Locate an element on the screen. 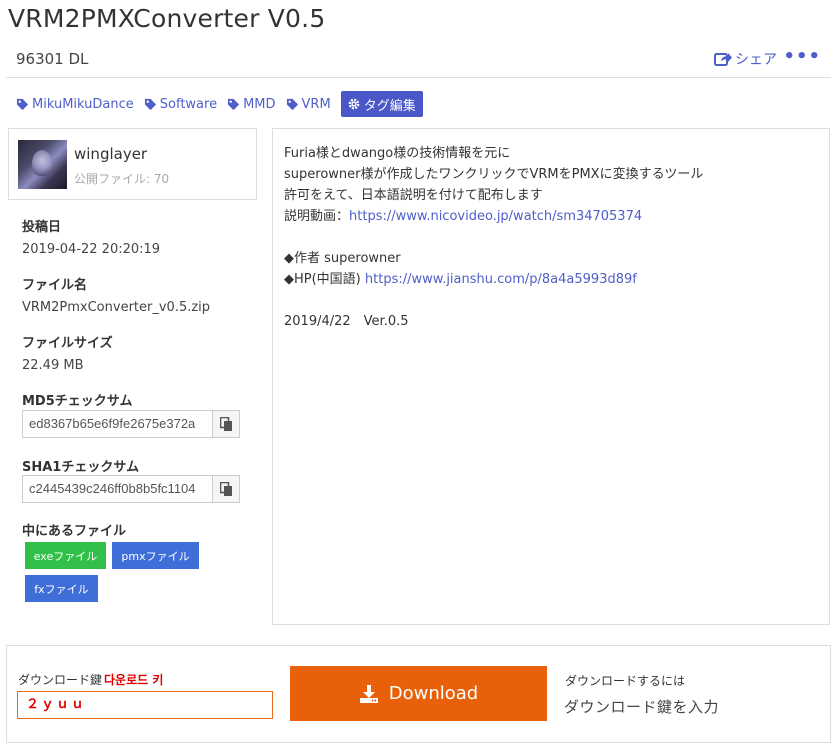  download-icon is located at coordinates (368, 693).